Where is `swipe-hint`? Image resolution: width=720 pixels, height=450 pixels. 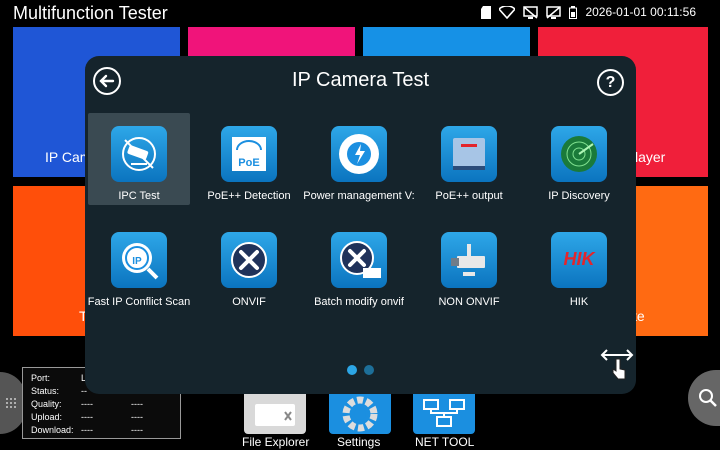
swipe-hint is located at coordinates (617, 365).